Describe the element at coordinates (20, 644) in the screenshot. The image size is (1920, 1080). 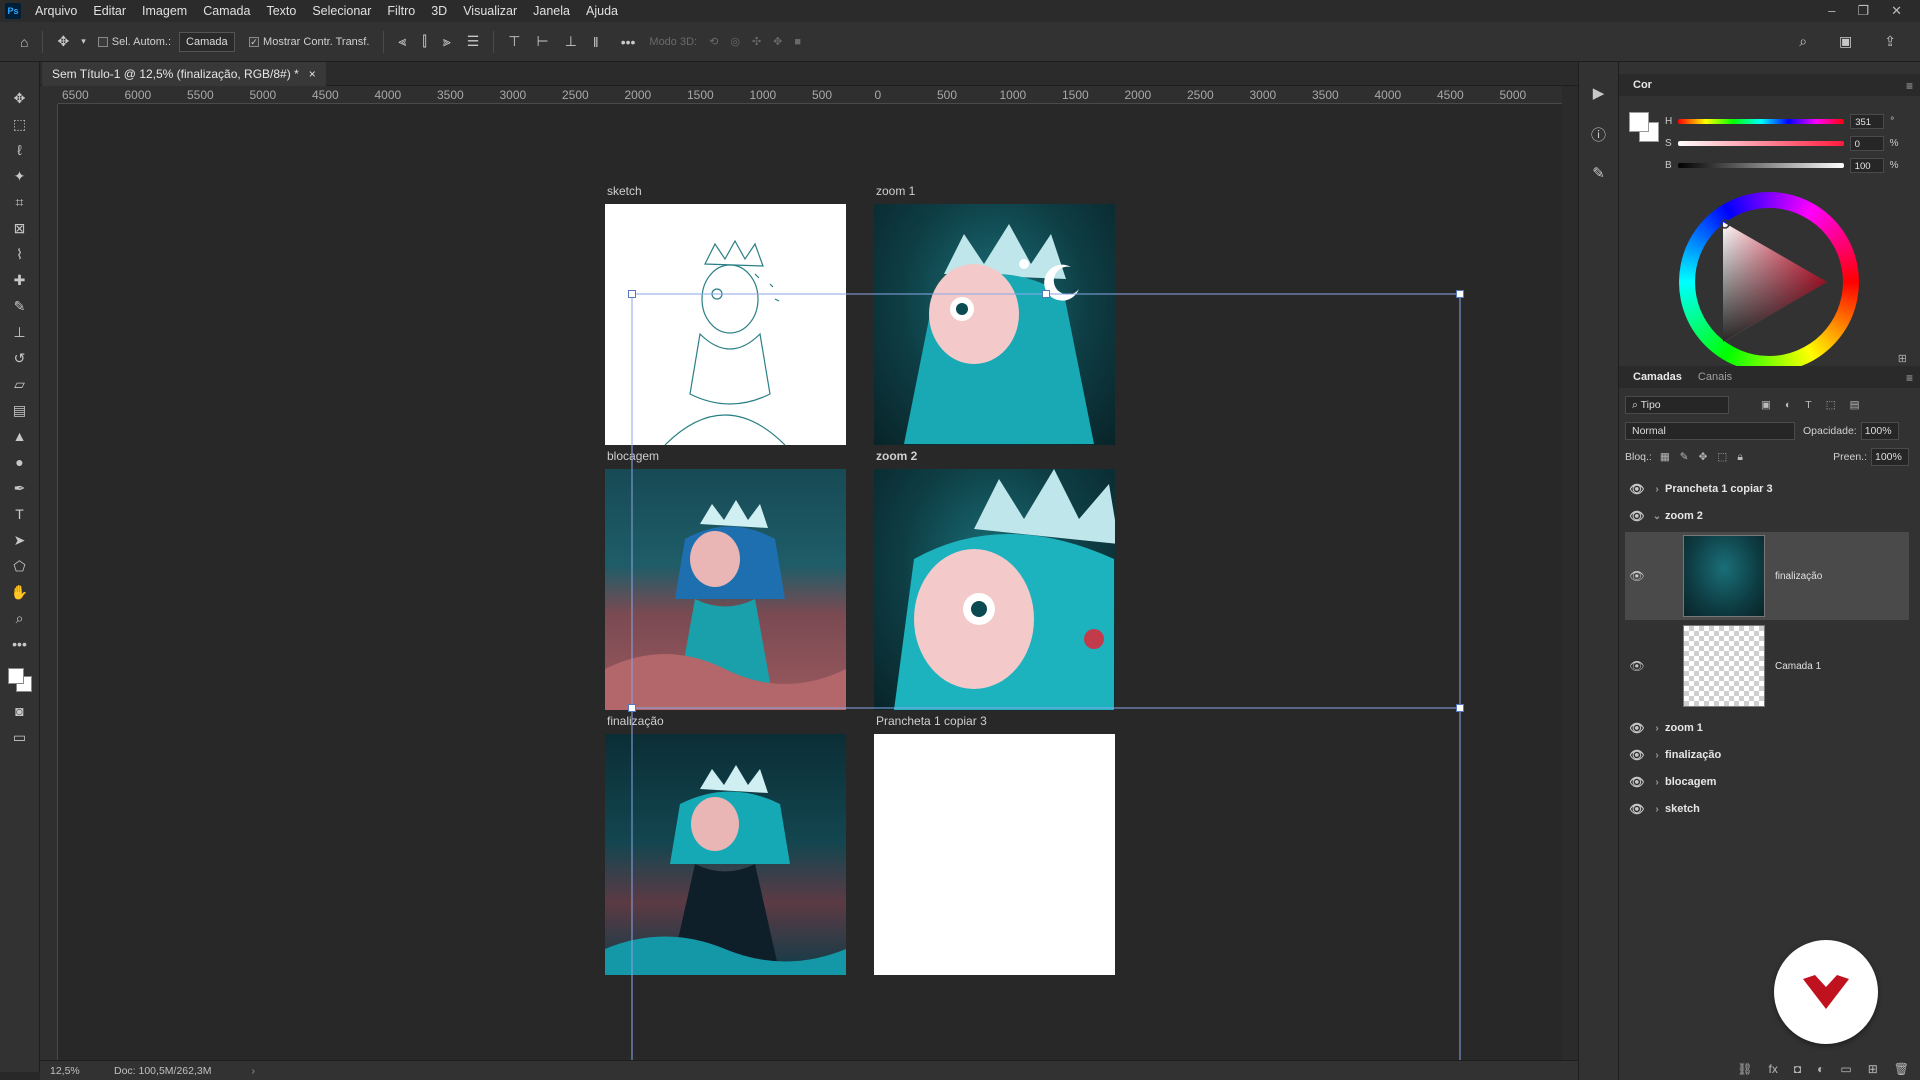
I see `more-tools-icon: •••` at that location.